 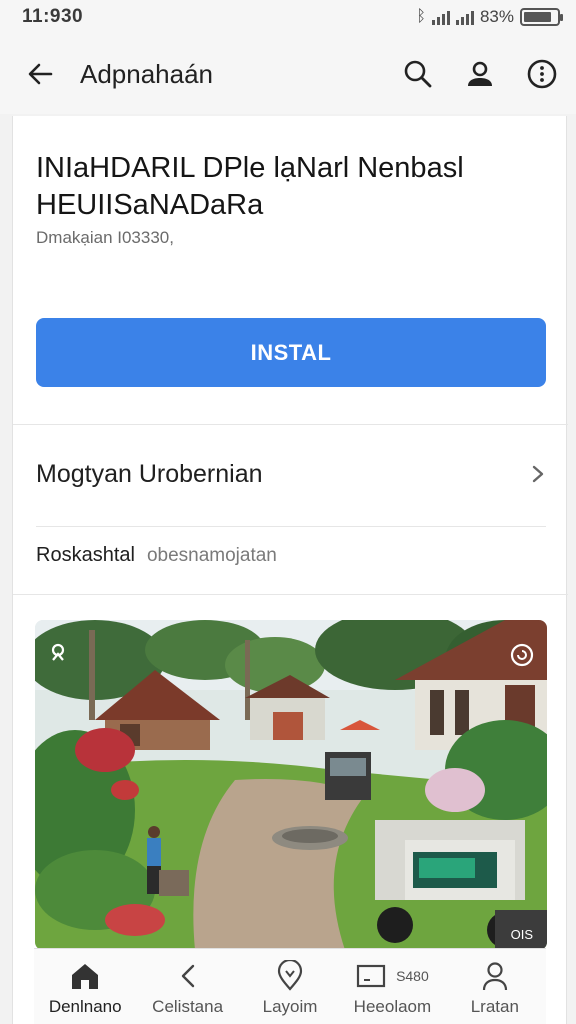 What do you see at coordinates (494, 1006) in the screenshot?
I see `nav-label-profile: Lratan` at bounding box center [494, 1006].